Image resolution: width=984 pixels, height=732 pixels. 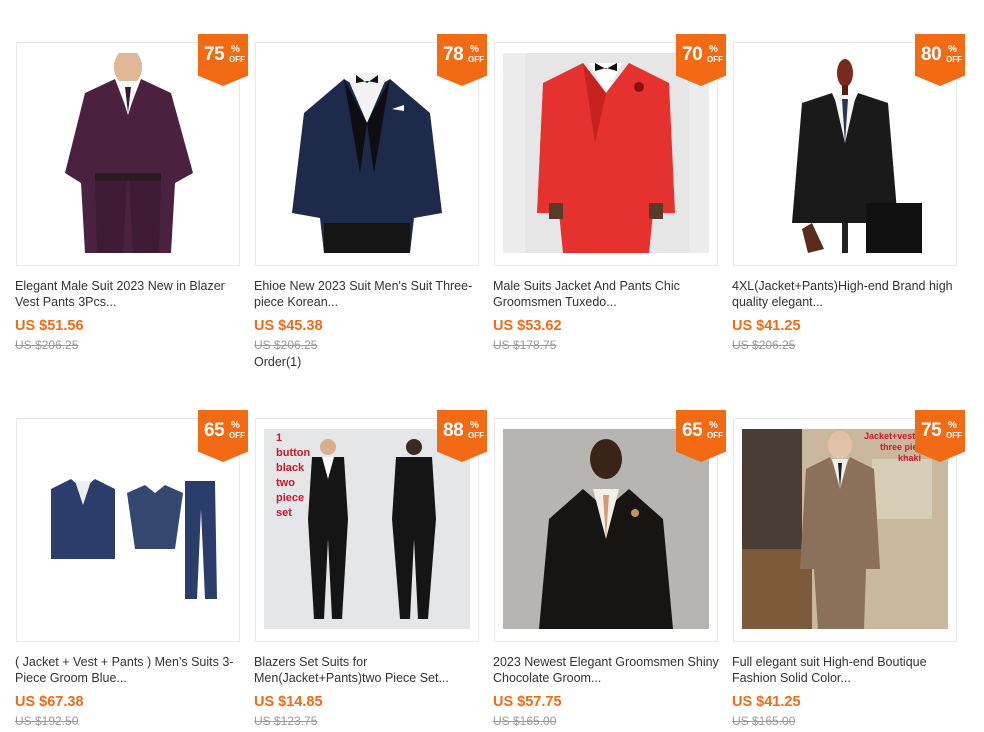 What do you see at coordinates (47, 721) in the screenshot?
I see `original-price: US $192.50` at bounding box center [47, 721].